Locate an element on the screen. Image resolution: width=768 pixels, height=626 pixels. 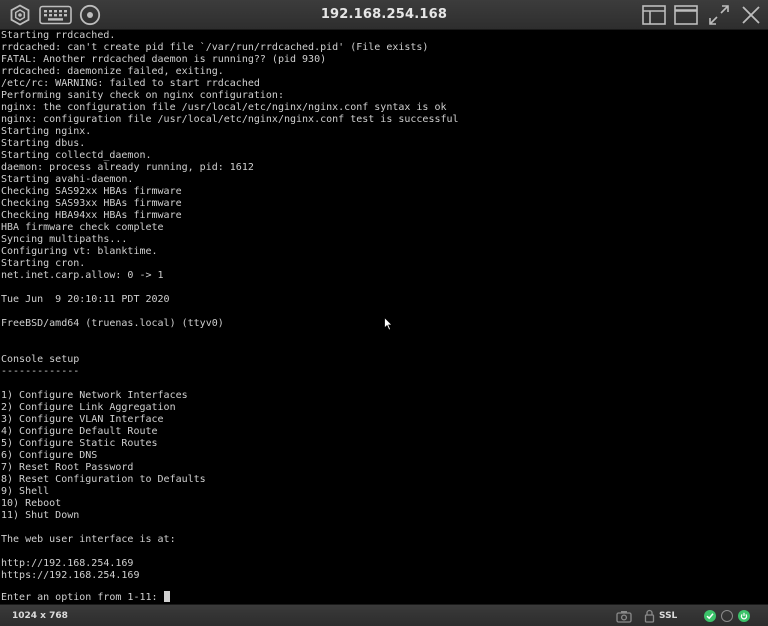
prompt-text: Enter an option from 1-11: is located at coordinates (82, 597).